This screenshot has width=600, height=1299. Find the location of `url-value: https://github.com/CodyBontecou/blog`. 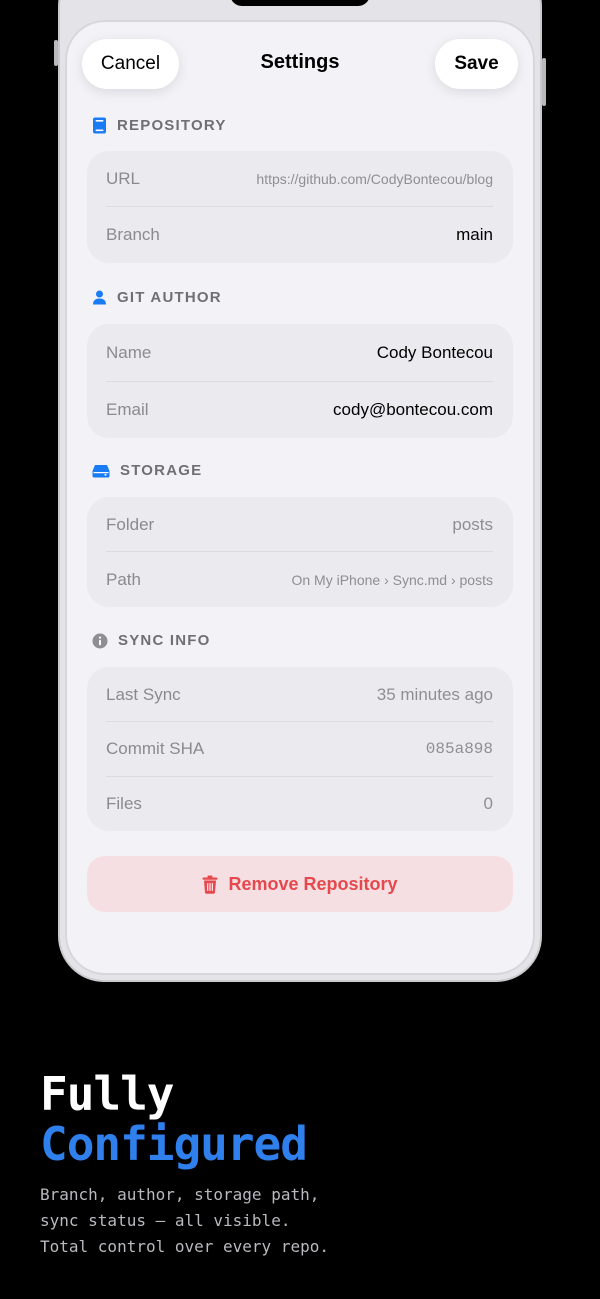

url-value: https://github.com/CodyBontecou/blog is located at coordinates (374, 179).